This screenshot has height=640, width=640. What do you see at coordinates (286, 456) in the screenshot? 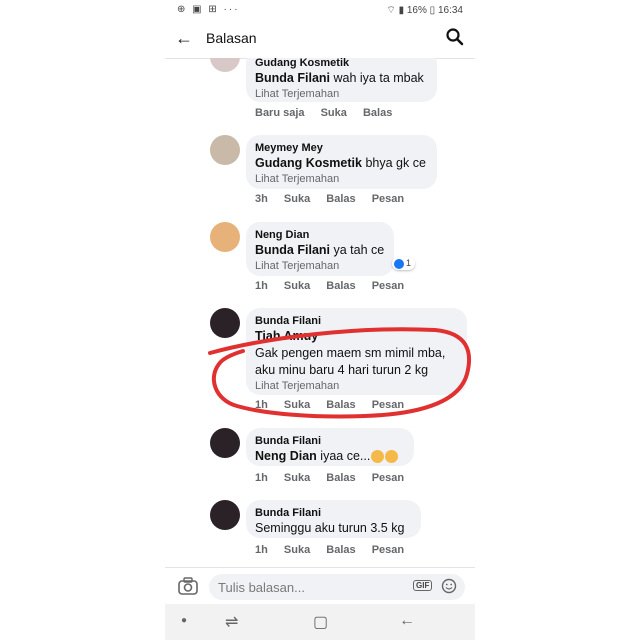
I see `mention-link: Neng Dian` at bounding box center [286, 456].